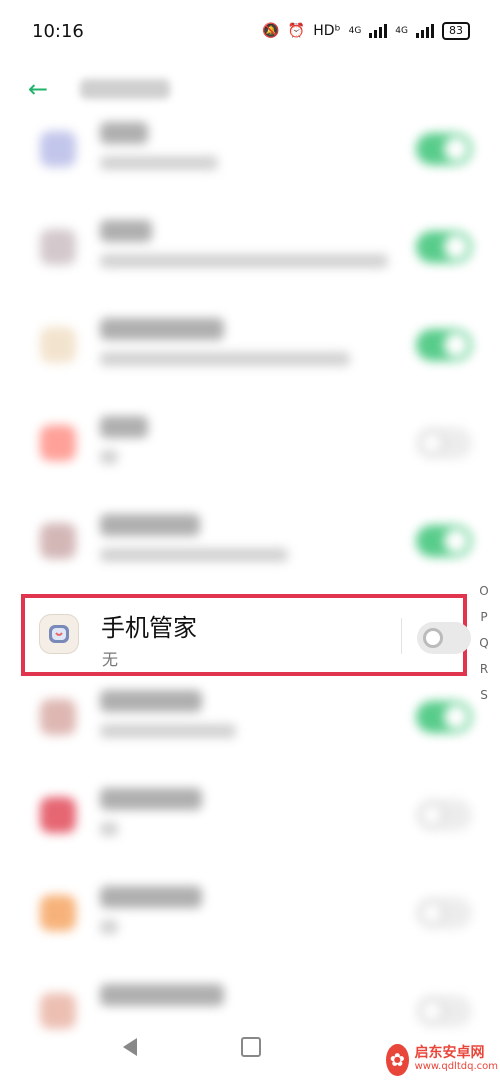 Image resolution: width=500 pixels, height=1084 pixels. What do you see at coordinates (366, 31) in the screenshot?
I see `status-icons: 🔕 ⏰ HDᵇ 4G 4G 83` at bounding box center [366, 31].